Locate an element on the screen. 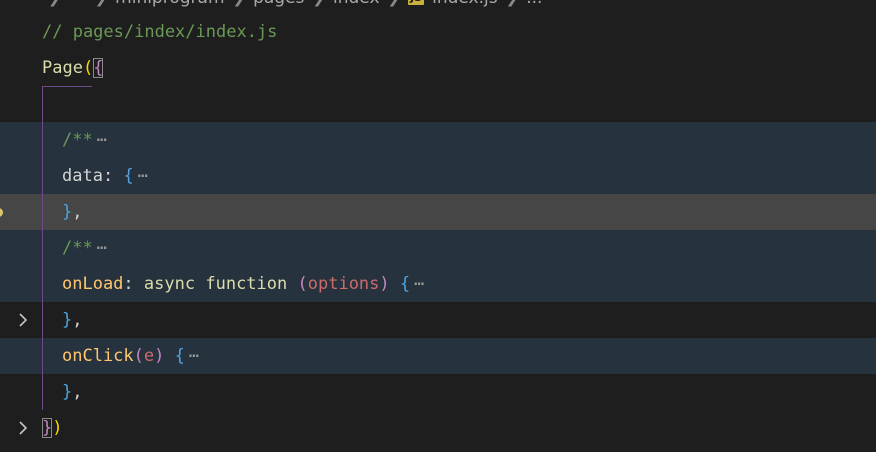 This screenshot has width=876, height=452. onload-method: onLoad: async function (options) {⋯ is located at coordinates (243, 284).